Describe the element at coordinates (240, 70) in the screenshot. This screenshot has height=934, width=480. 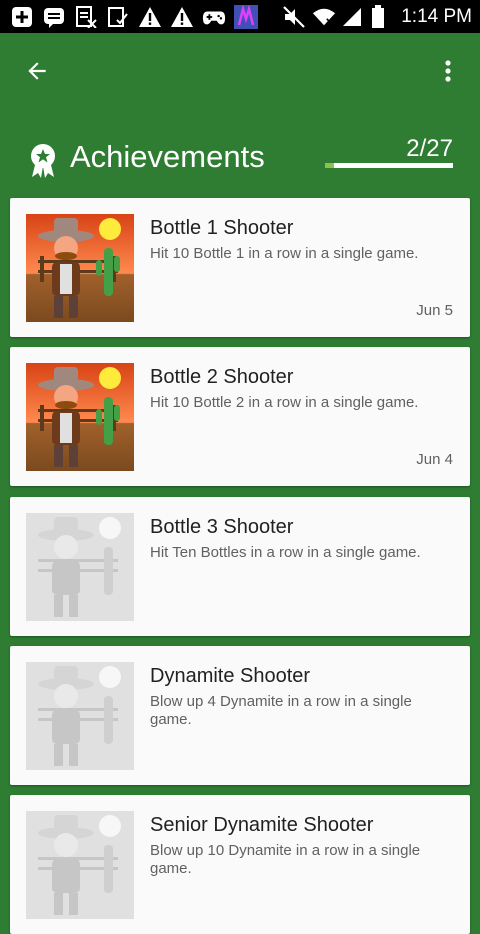
I see `app-bar` at that location.